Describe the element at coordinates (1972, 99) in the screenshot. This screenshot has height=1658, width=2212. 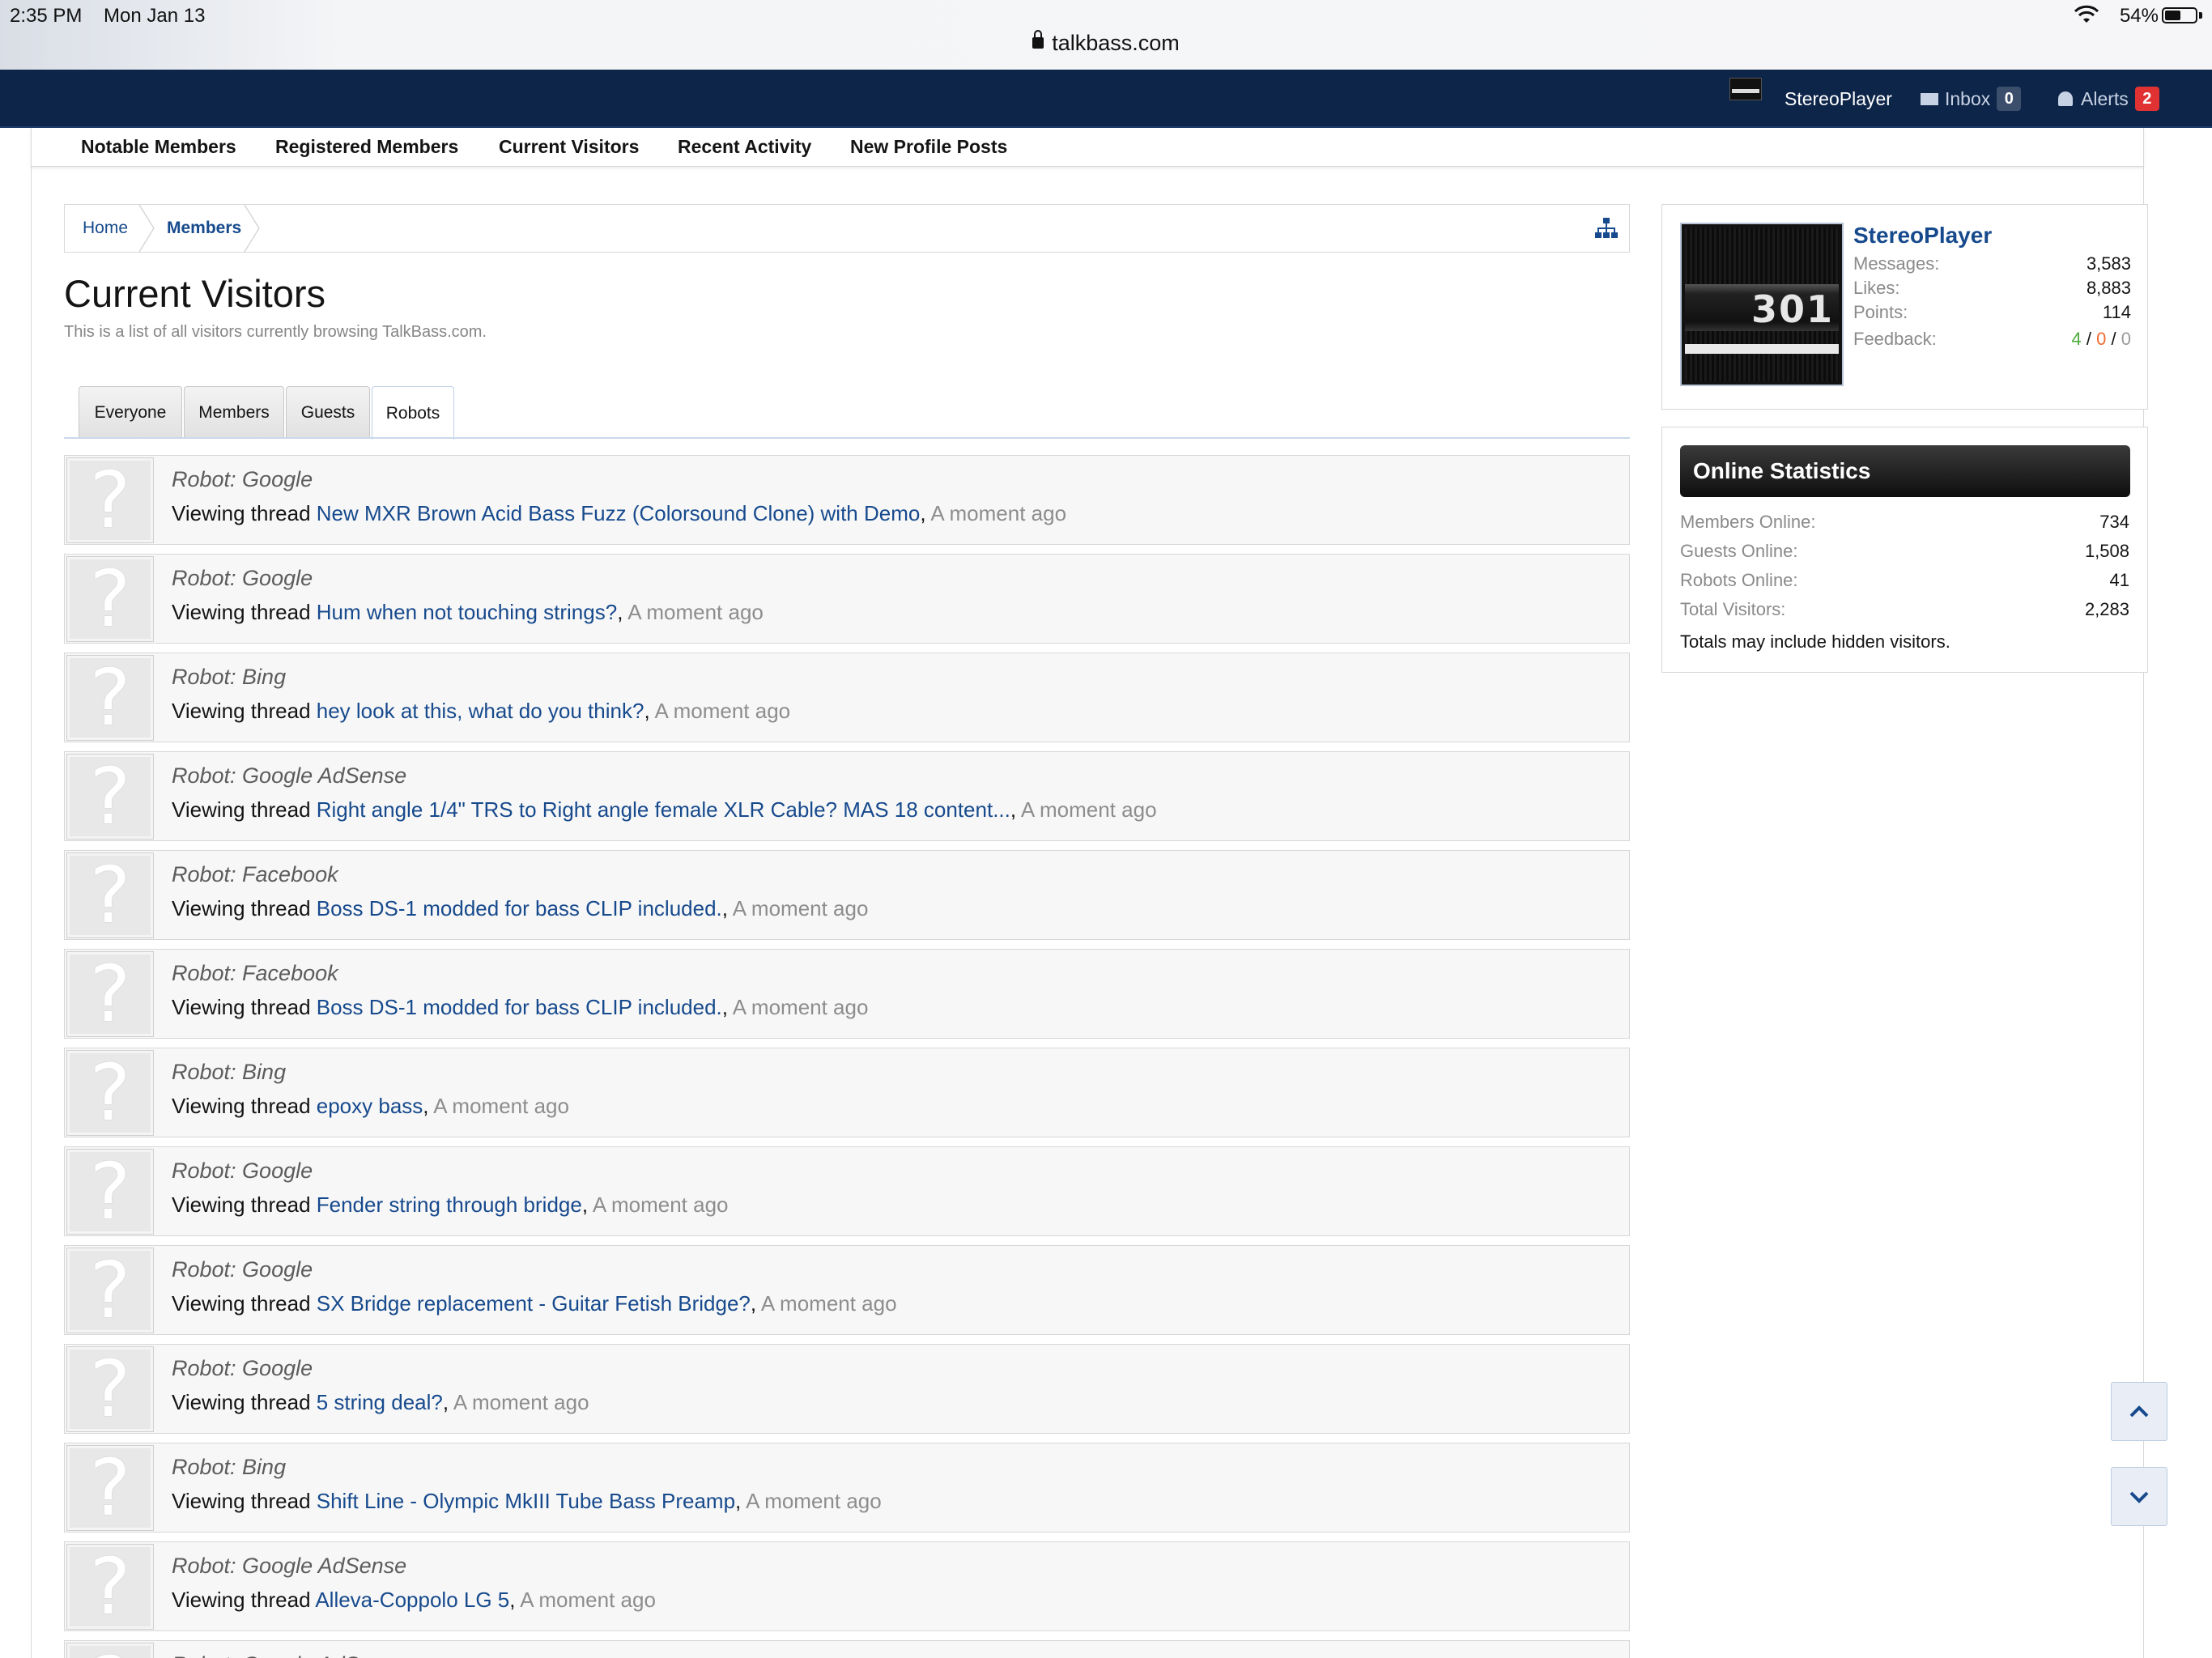
I see `inbox-link: Inbox 0` at that location.